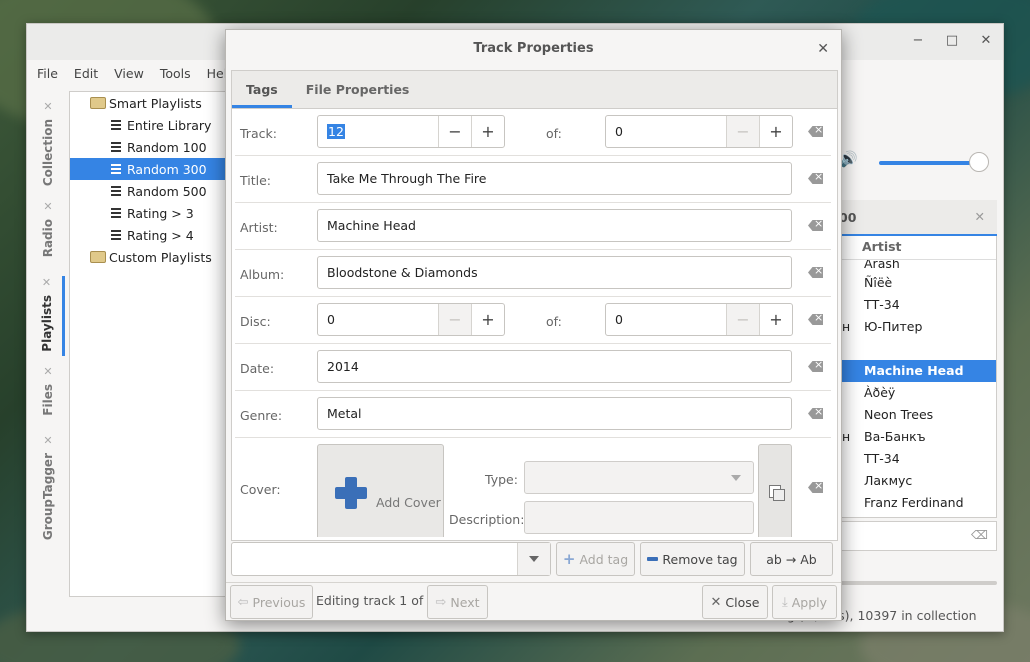  Describe the element at coordinates (149, 235) in the screenshot. I see `tree-item-rating-4: Rating > 4` at that location.